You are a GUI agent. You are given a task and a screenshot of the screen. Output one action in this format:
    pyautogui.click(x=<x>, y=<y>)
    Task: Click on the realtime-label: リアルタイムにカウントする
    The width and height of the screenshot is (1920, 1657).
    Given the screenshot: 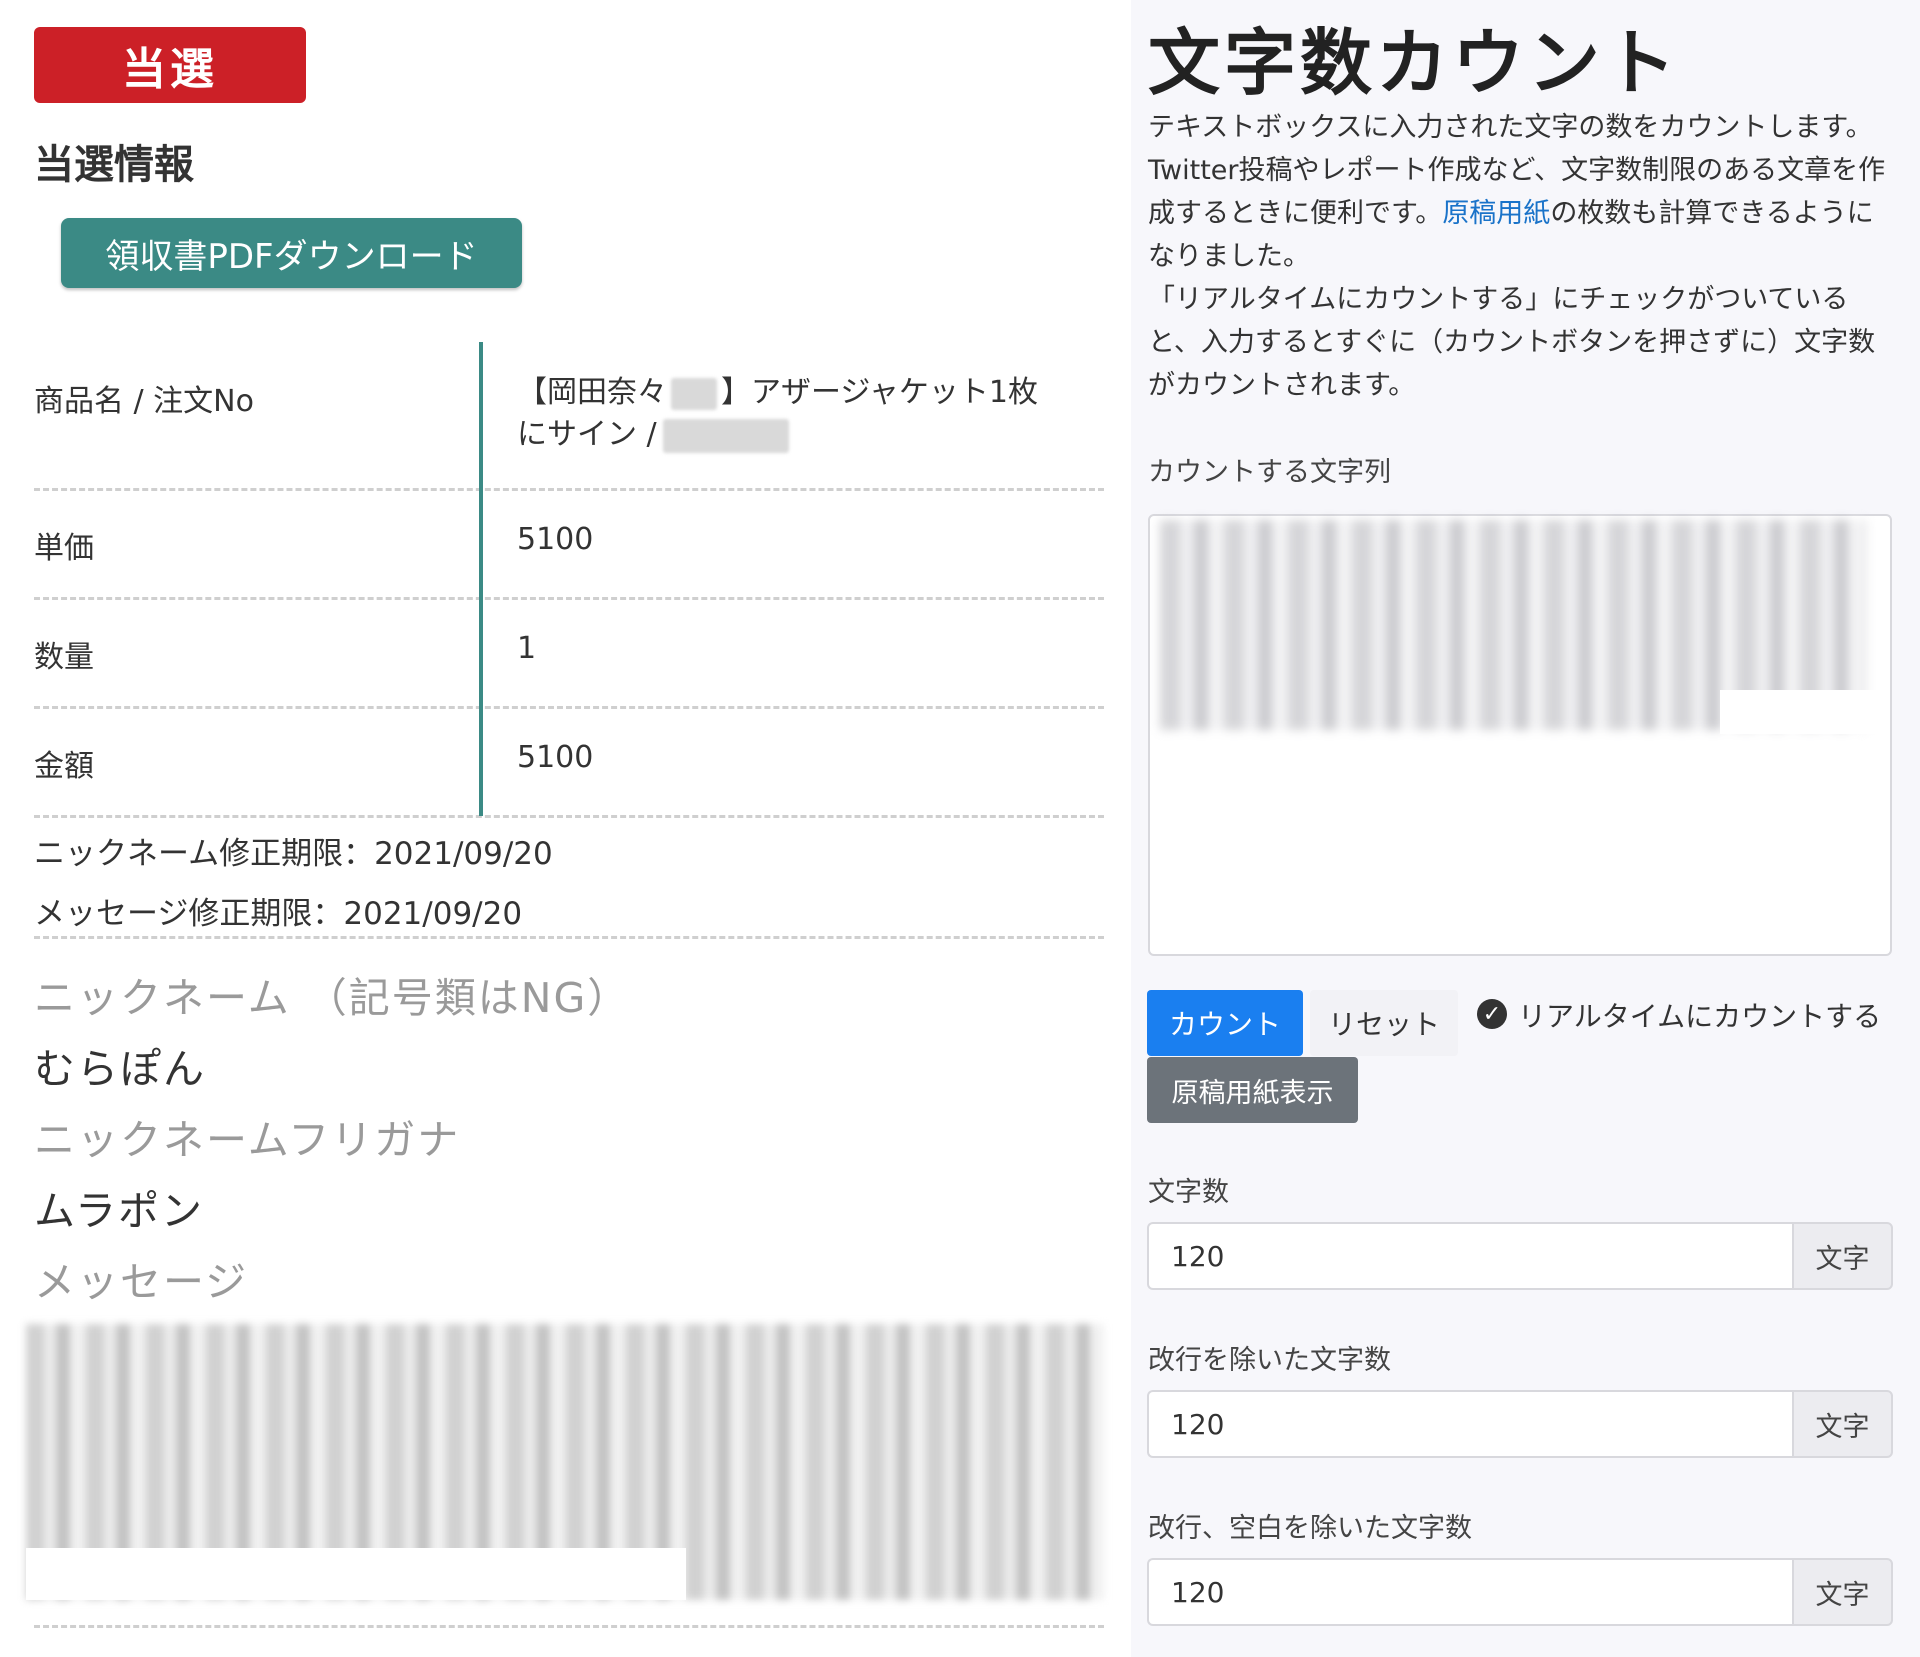 What is the action you would take?
    pyautogui.click(x=1699, y=1015)
    